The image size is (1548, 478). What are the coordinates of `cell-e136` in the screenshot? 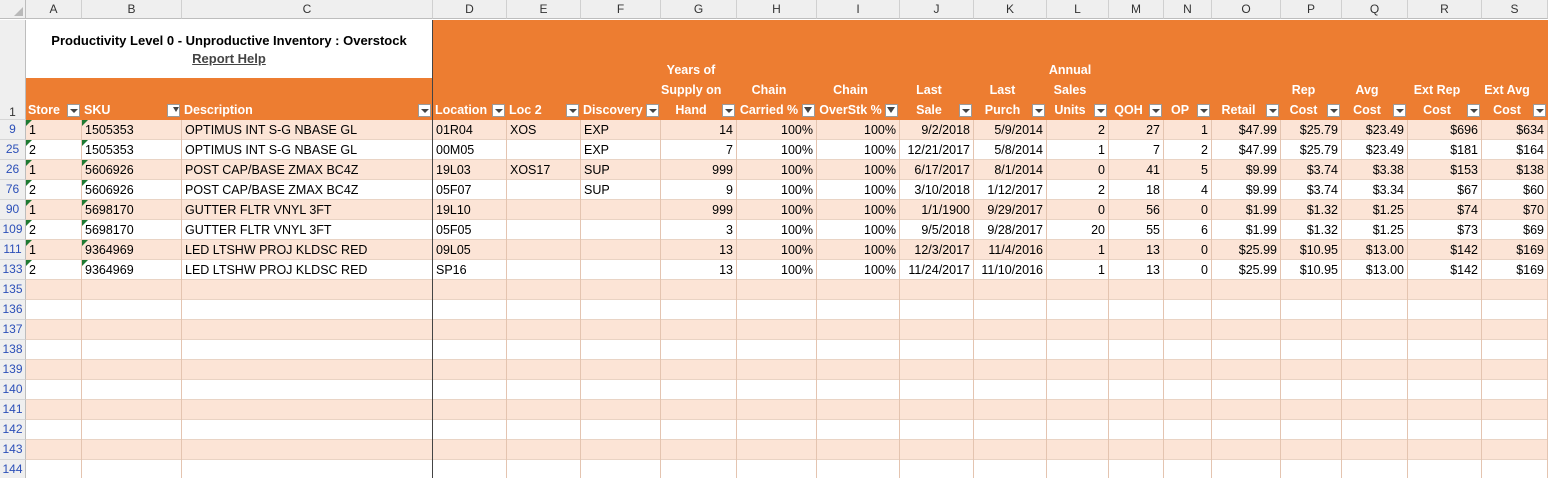 It's located at (544, 310).